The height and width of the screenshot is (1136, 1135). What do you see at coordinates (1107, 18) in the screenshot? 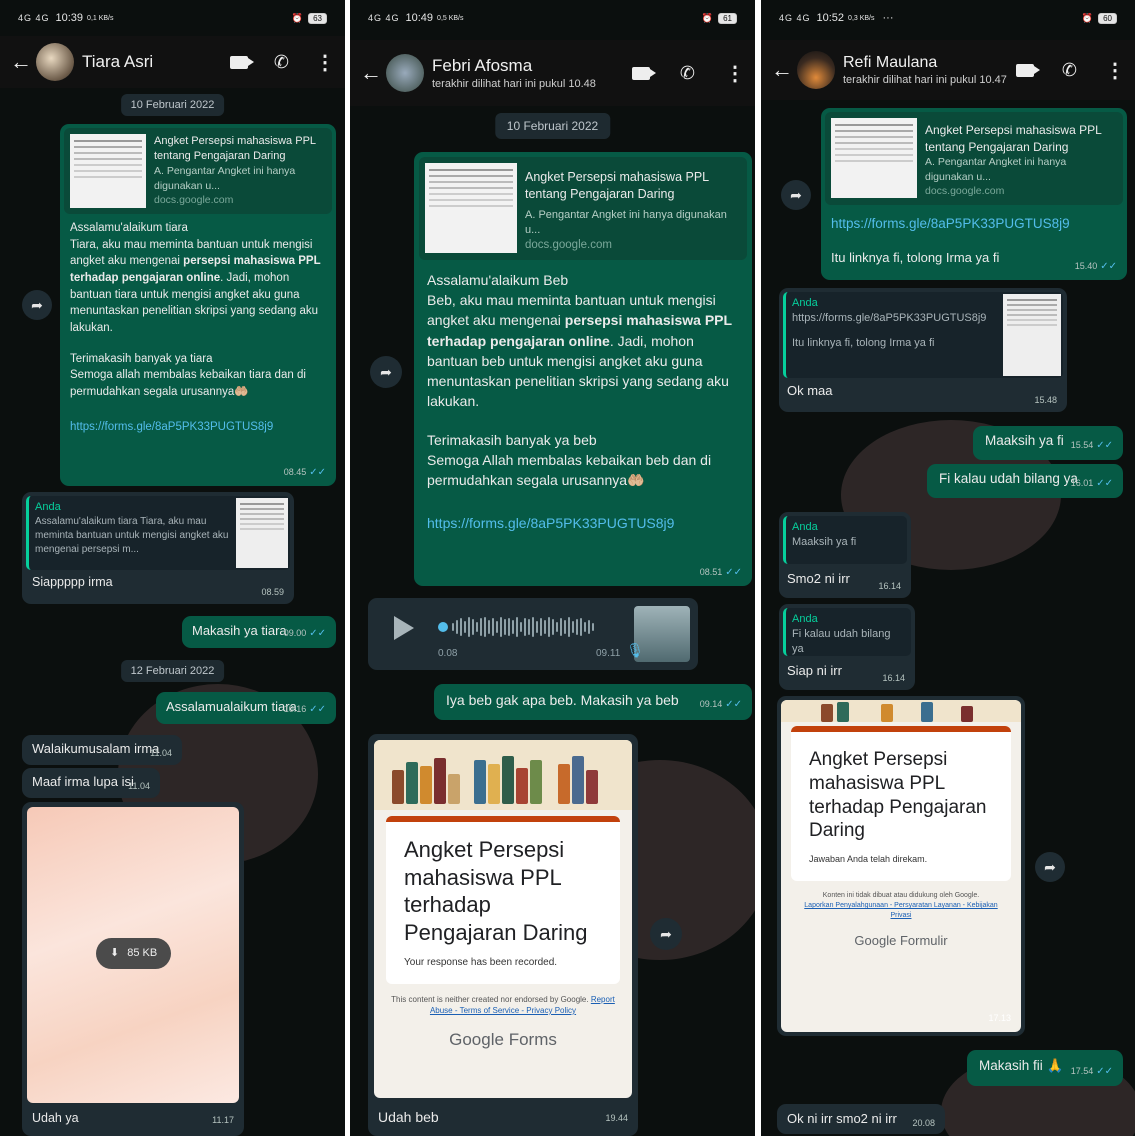
I see `battery-indicator: 60` at bounding box center [1107, 18].